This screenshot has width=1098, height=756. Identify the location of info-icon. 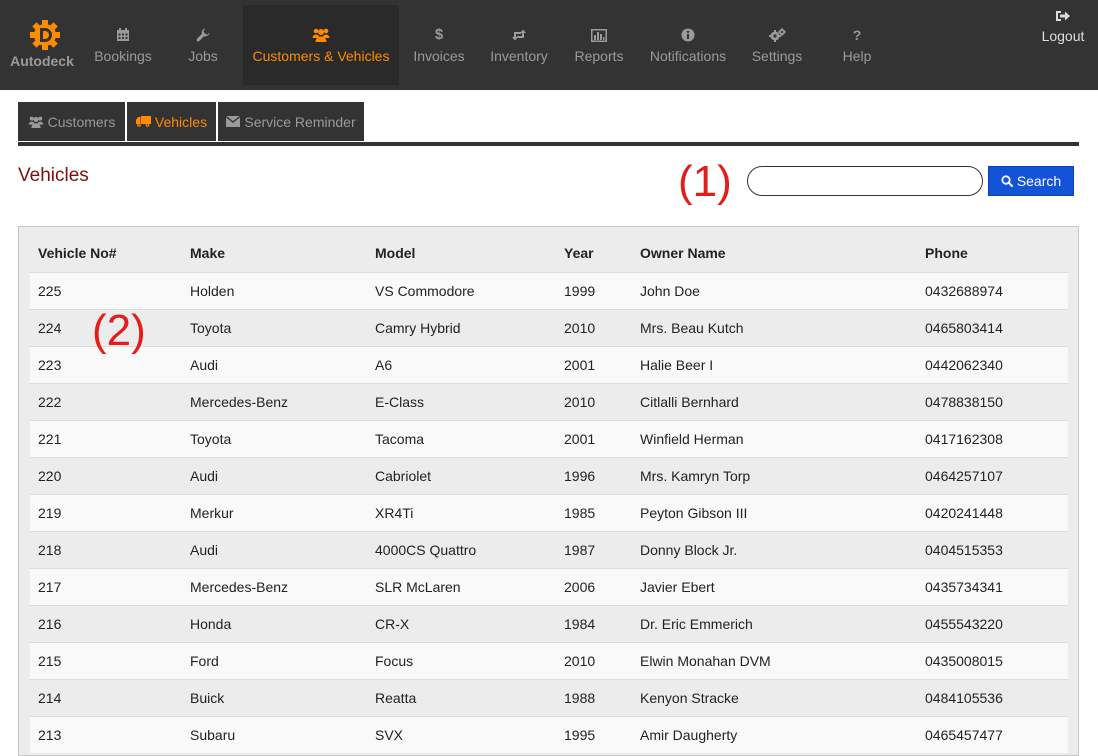
(688, 35).